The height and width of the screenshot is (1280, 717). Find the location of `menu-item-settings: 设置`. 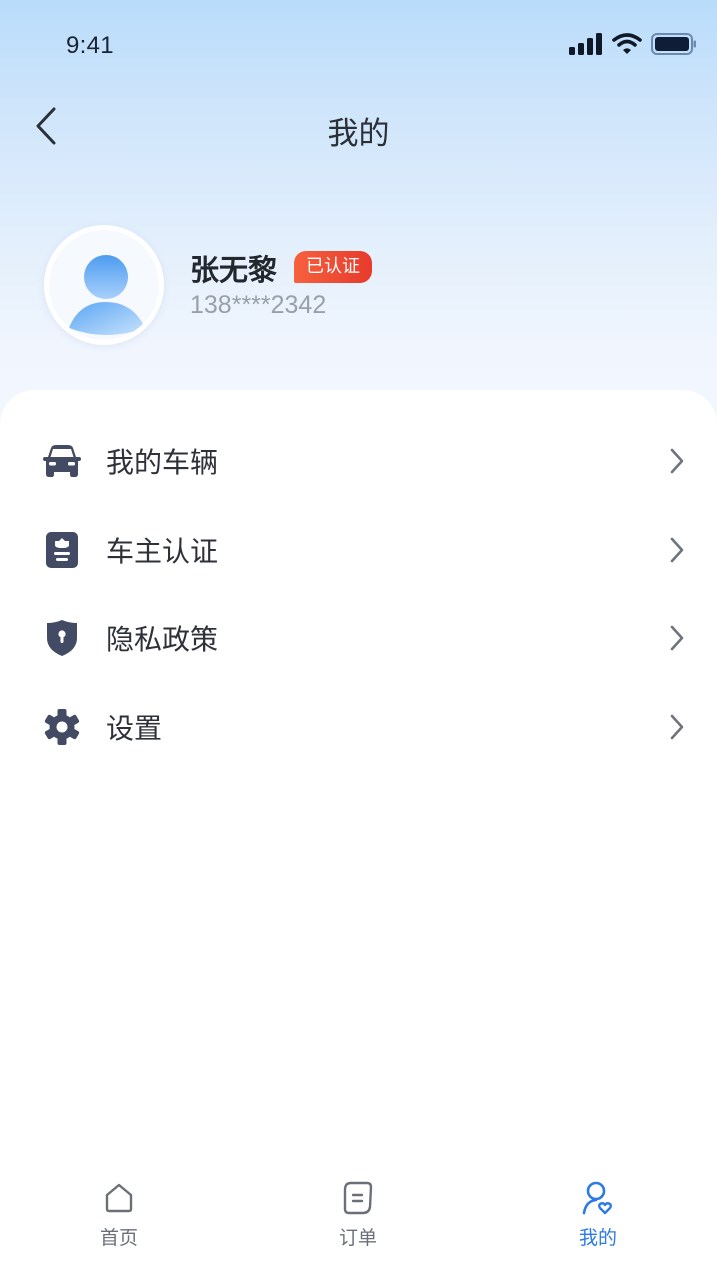

menu-item-settings: 设置 is located at coordinates (358, 727).